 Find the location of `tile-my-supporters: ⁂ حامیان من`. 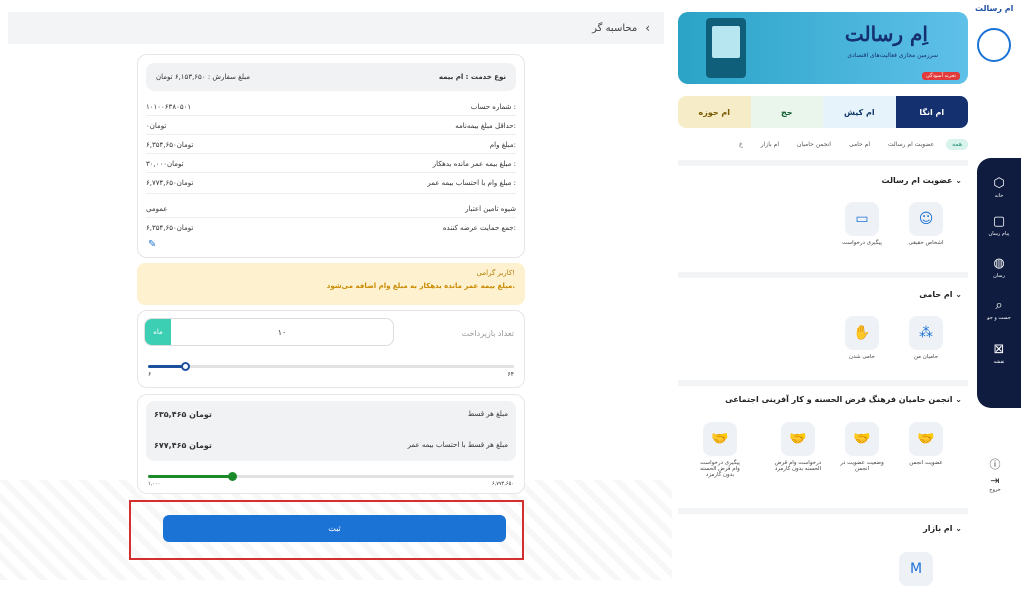

tile-my-supporters: ⁂ حامیان من is located at coordinates (926, 338).